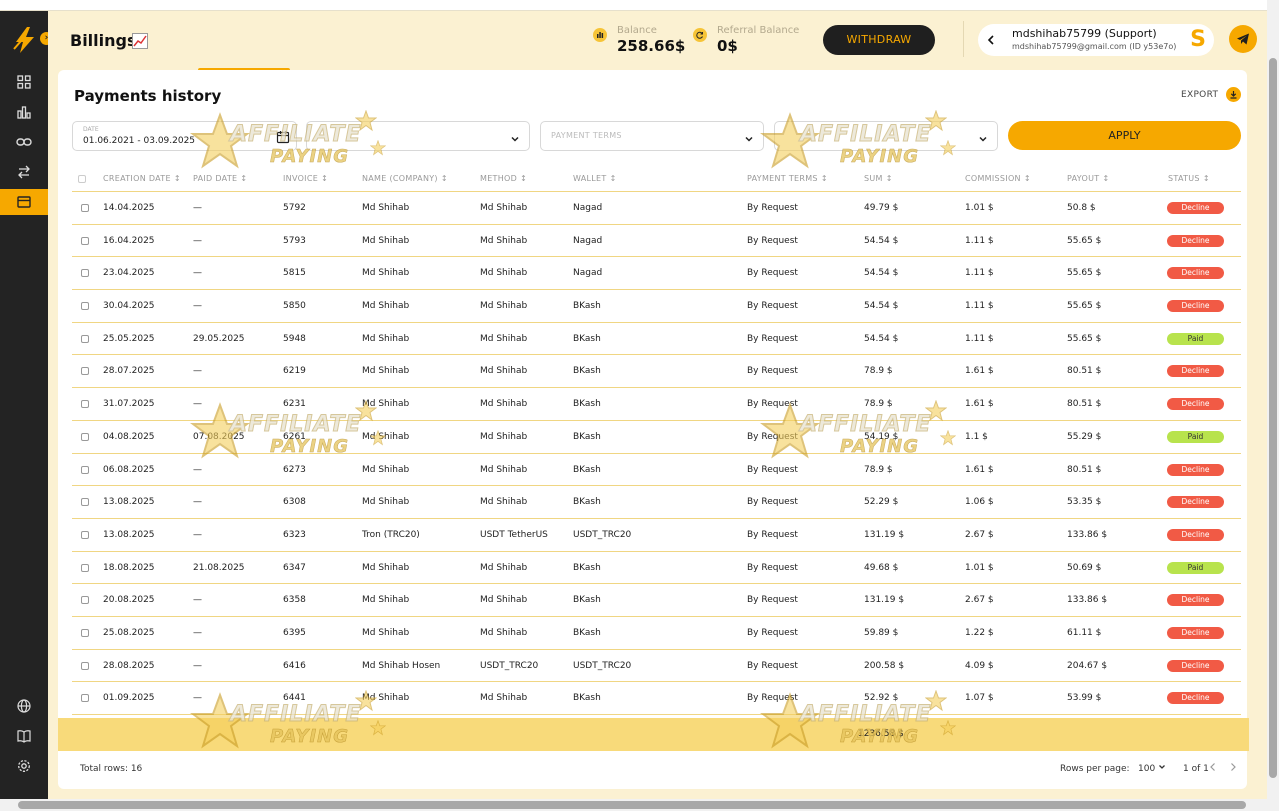 This screenshot has width=1279, height=811. I want to click on cell-wallet: USDT_TRC20, so click(602, 665).